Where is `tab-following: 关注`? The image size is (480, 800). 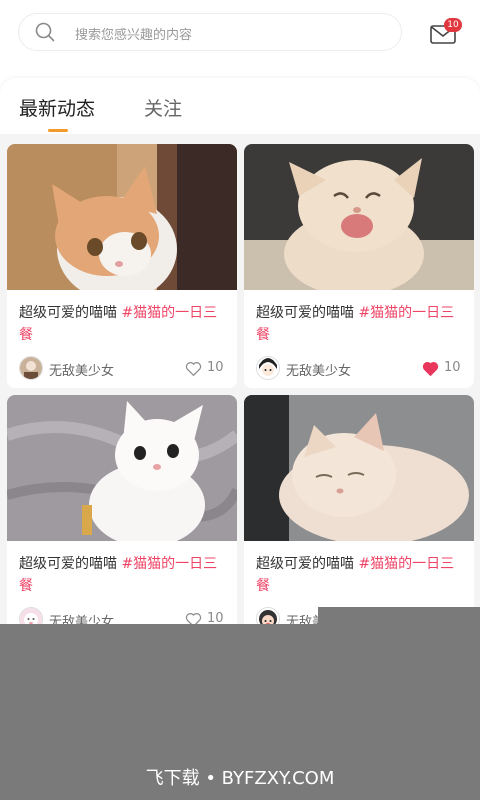 tab-following: 关注 is located at coordinates (163, 107).